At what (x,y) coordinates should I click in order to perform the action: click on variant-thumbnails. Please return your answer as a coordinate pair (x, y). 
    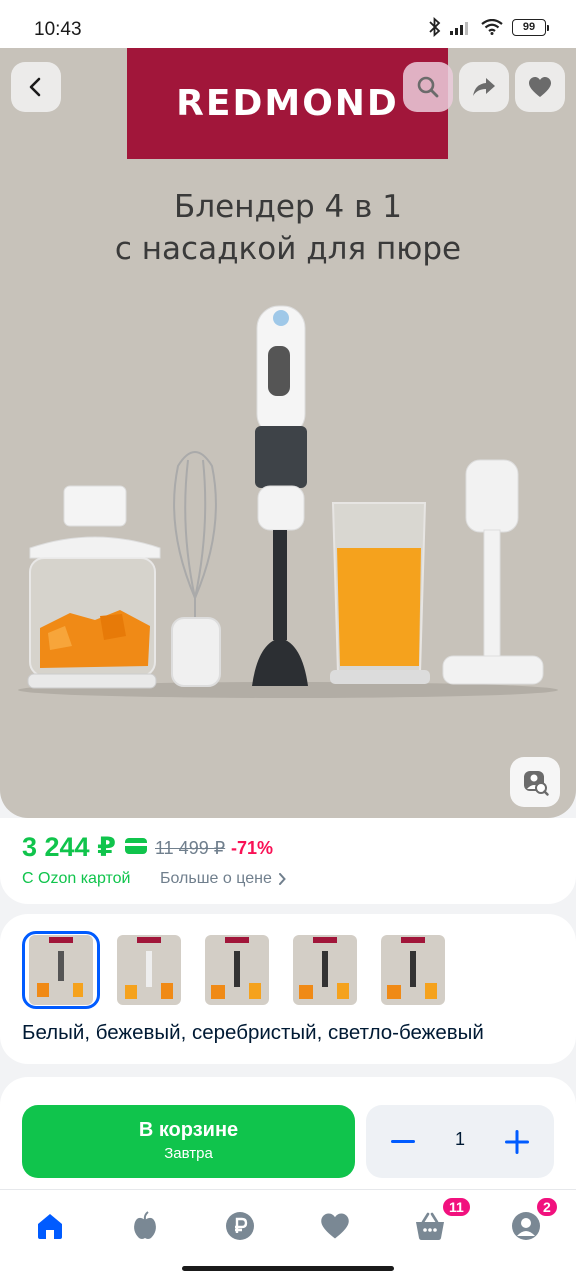
    Looking at the image, I should click on (237, 970).